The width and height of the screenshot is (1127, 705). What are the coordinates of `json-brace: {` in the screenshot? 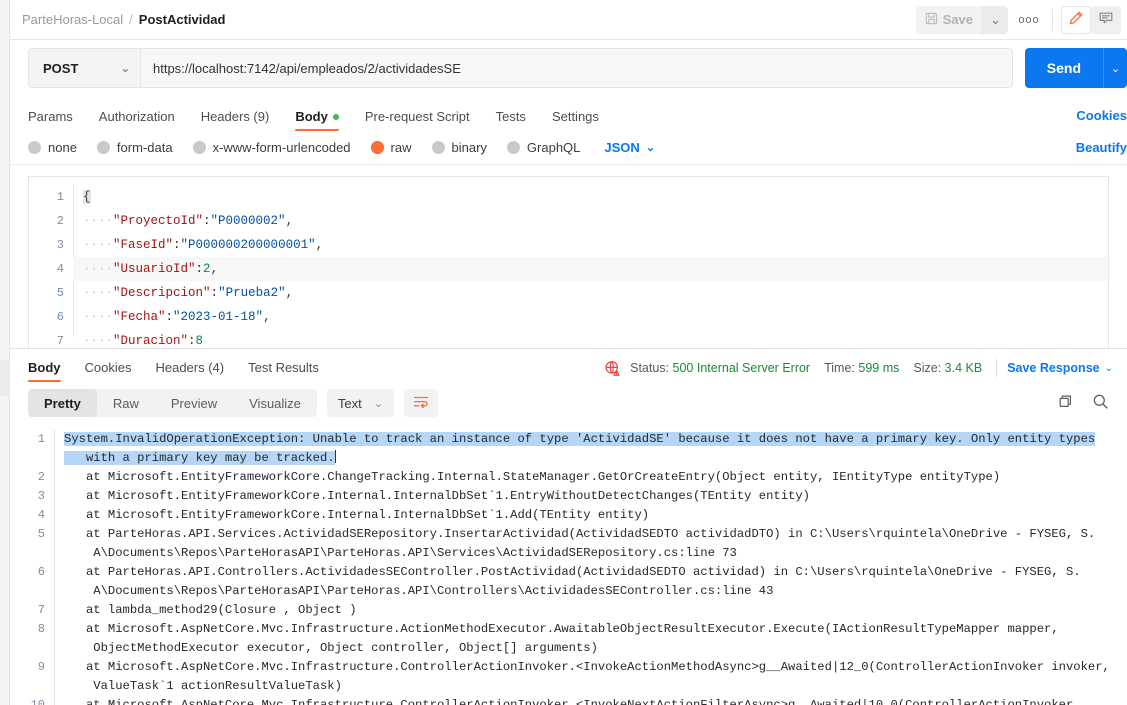 It's located at (87, 197).